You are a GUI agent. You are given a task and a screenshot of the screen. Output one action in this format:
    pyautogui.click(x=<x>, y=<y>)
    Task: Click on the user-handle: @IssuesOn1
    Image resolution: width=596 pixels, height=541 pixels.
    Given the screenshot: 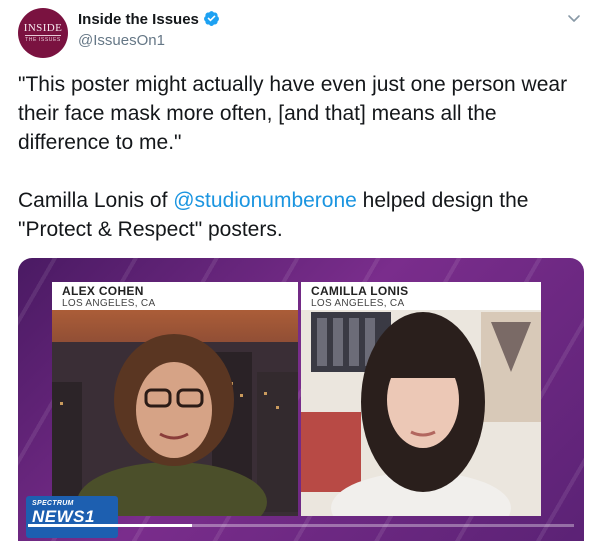 What is the action you would take?
    pyautogui.click(x=121, y=40)
    